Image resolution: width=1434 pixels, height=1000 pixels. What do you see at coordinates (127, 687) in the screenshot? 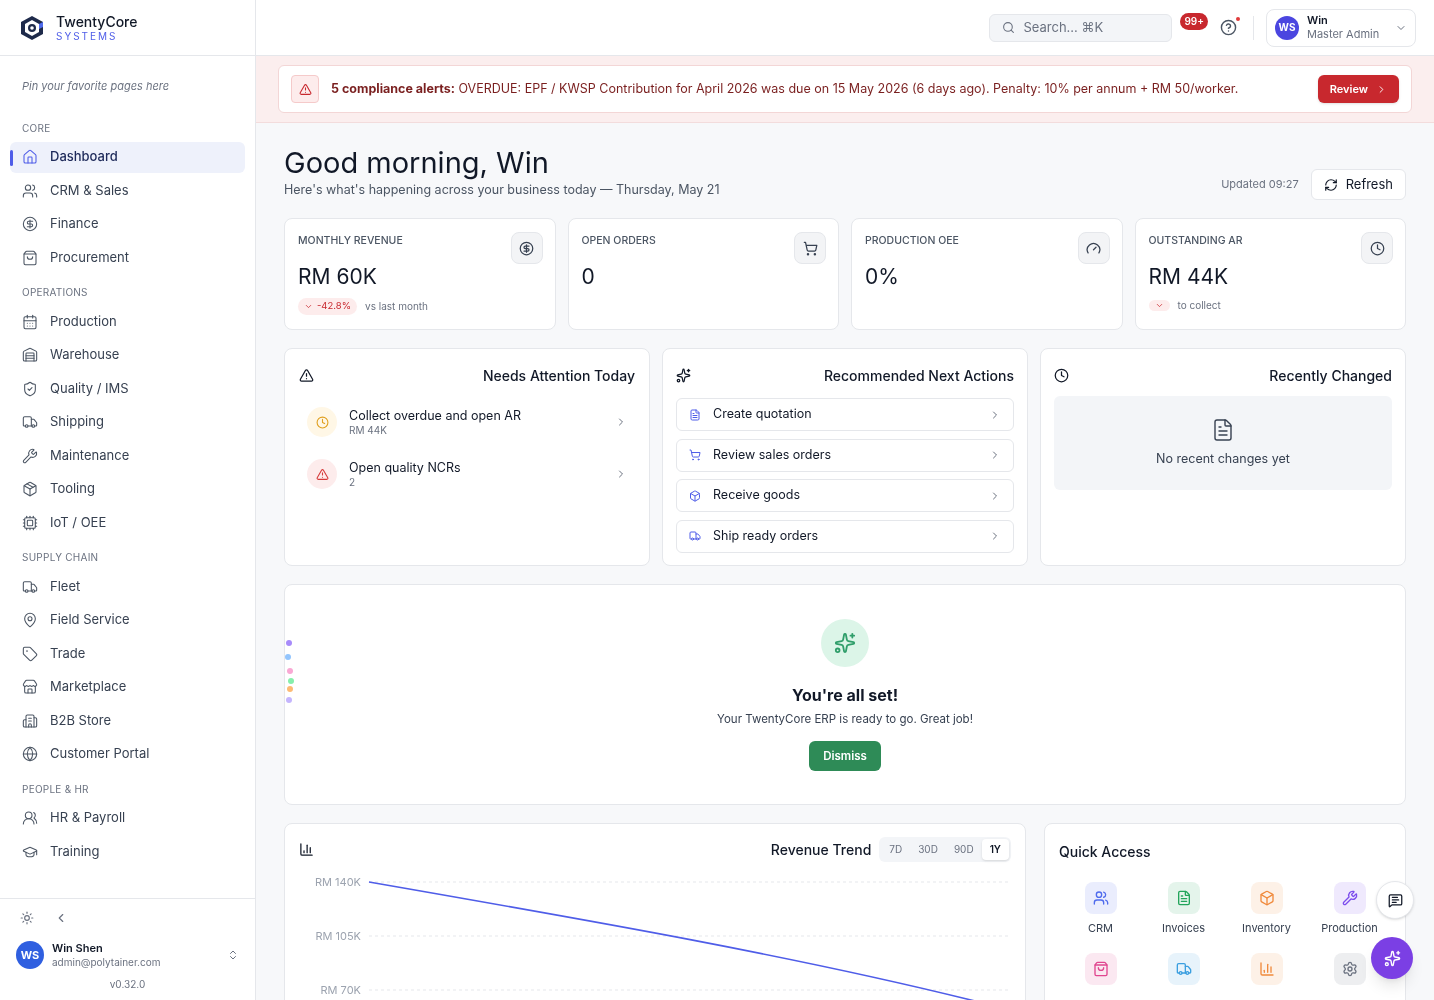
I see `nav-item: Marketplace` at bounding box center [127, 687].